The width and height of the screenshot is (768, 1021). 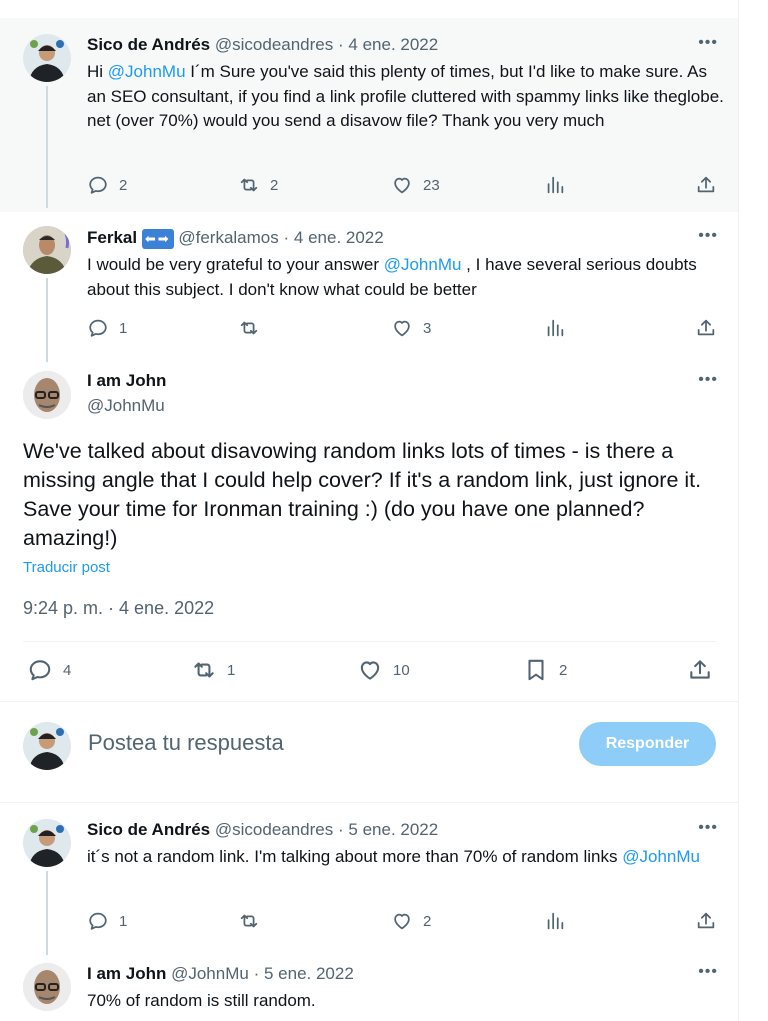 What do you see at coordinates (231, 670) in the screenshot?
I see `repost-count: 1` at bounding box center [231, 670].